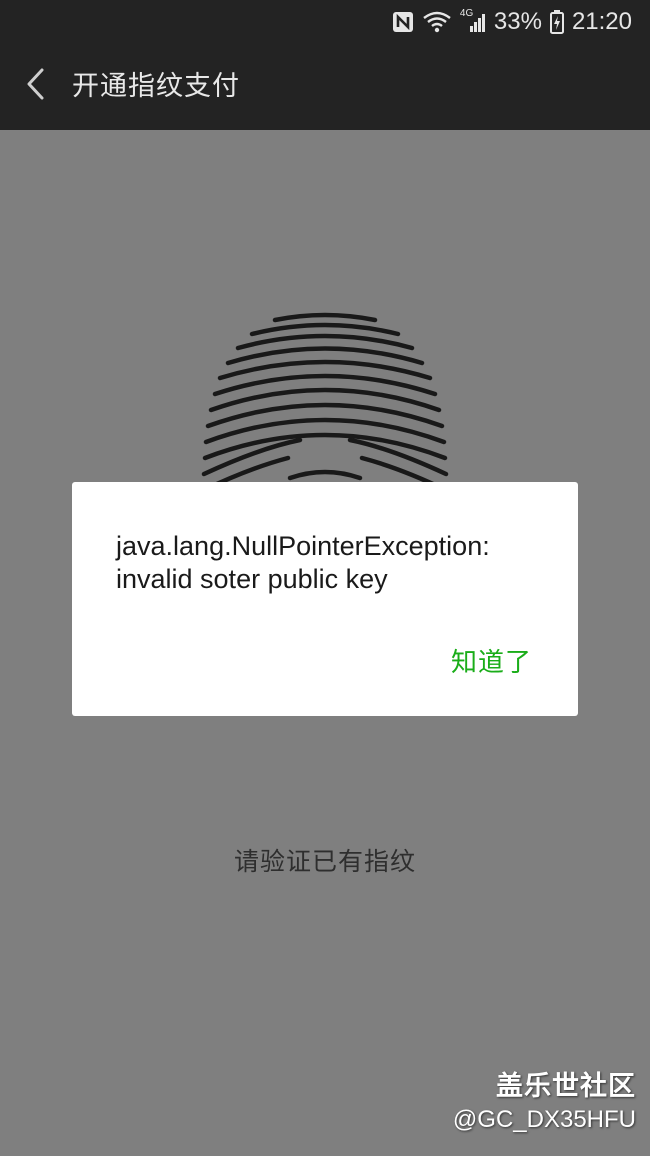 This screenshot has height=1156, width=650. I want to click on status-icons: 4G 33% 21:20, so click(512, 22).